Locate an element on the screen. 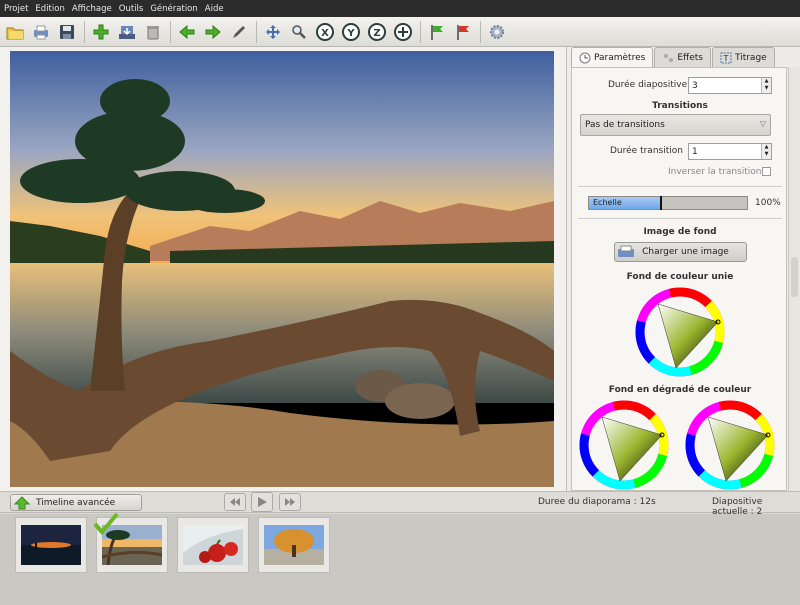 The width and height of the screenshot is (800, 605). move-icon is located at coordinates (273, 32).